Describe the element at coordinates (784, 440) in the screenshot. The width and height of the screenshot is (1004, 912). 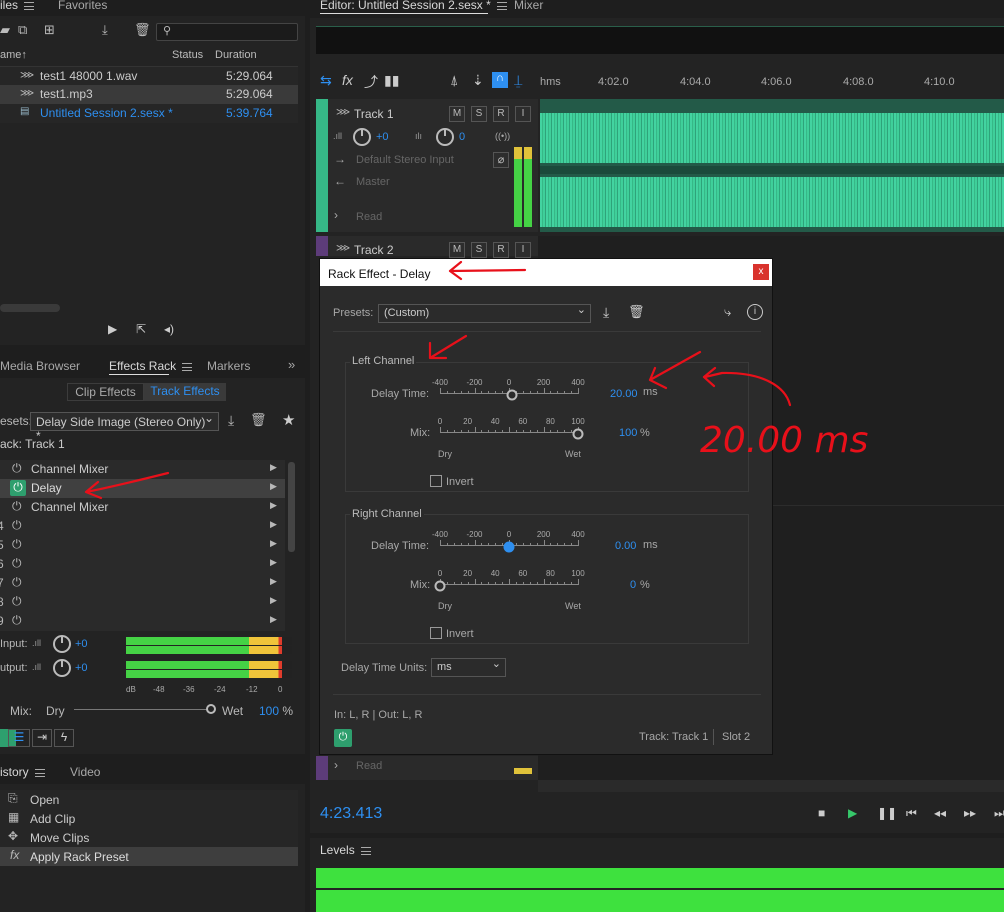
I see `handwritten-note: 20.00 ms` at that location.